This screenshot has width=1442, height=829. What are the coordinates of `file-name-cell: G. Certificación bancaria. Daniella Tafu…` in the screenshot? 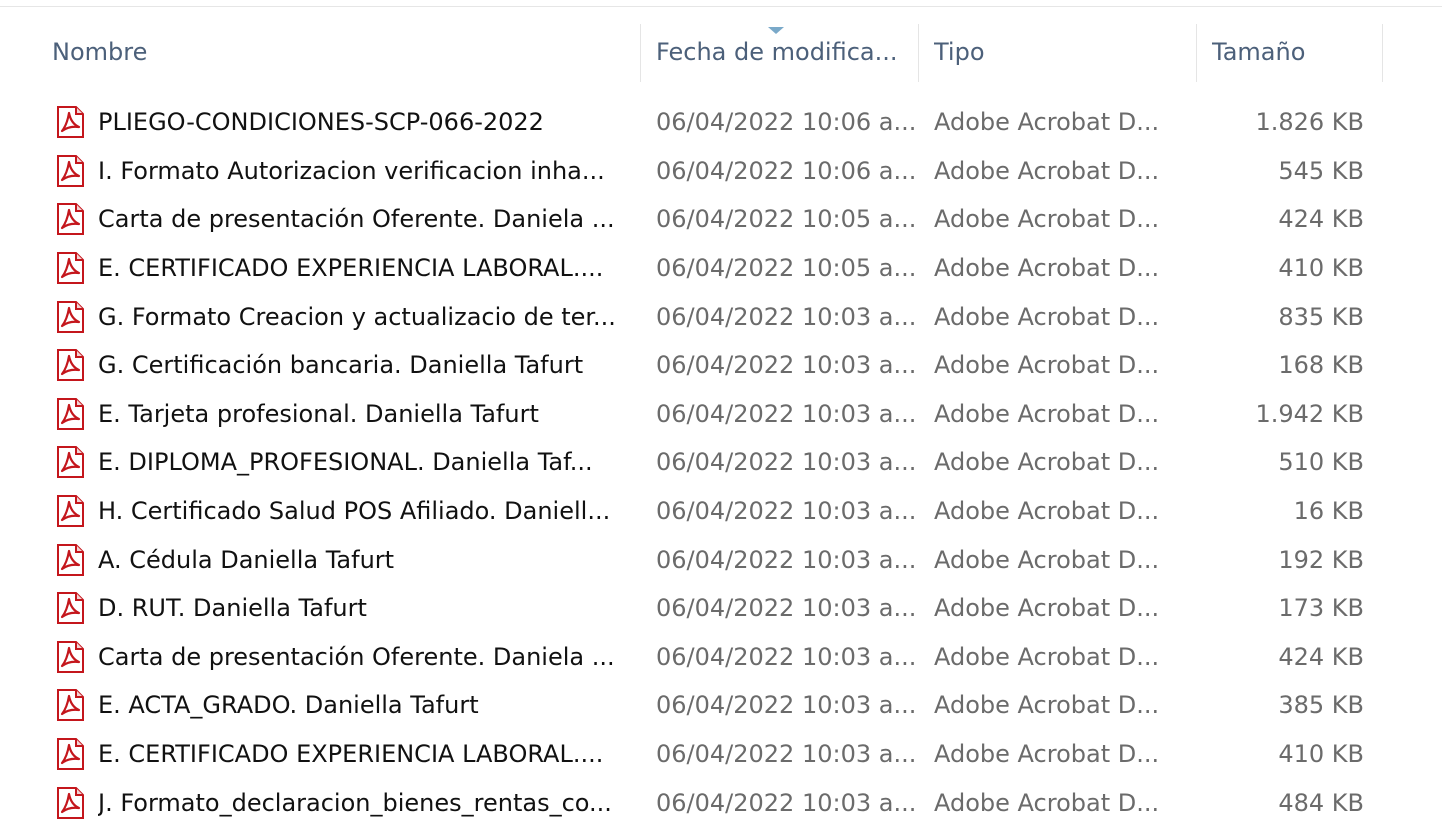 It's located at (342, 365).